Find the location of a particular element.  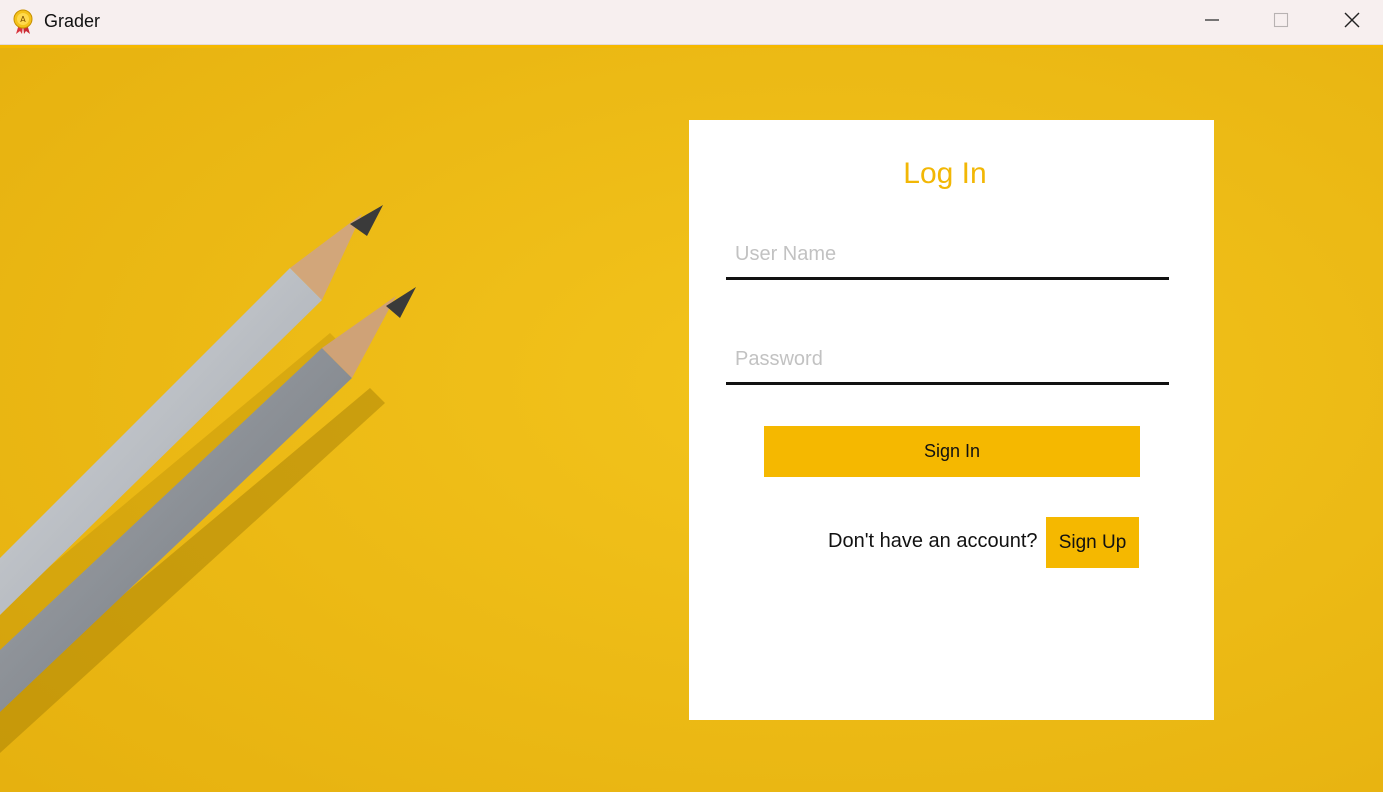

minimize-button is located at coordinates (1212, 22).